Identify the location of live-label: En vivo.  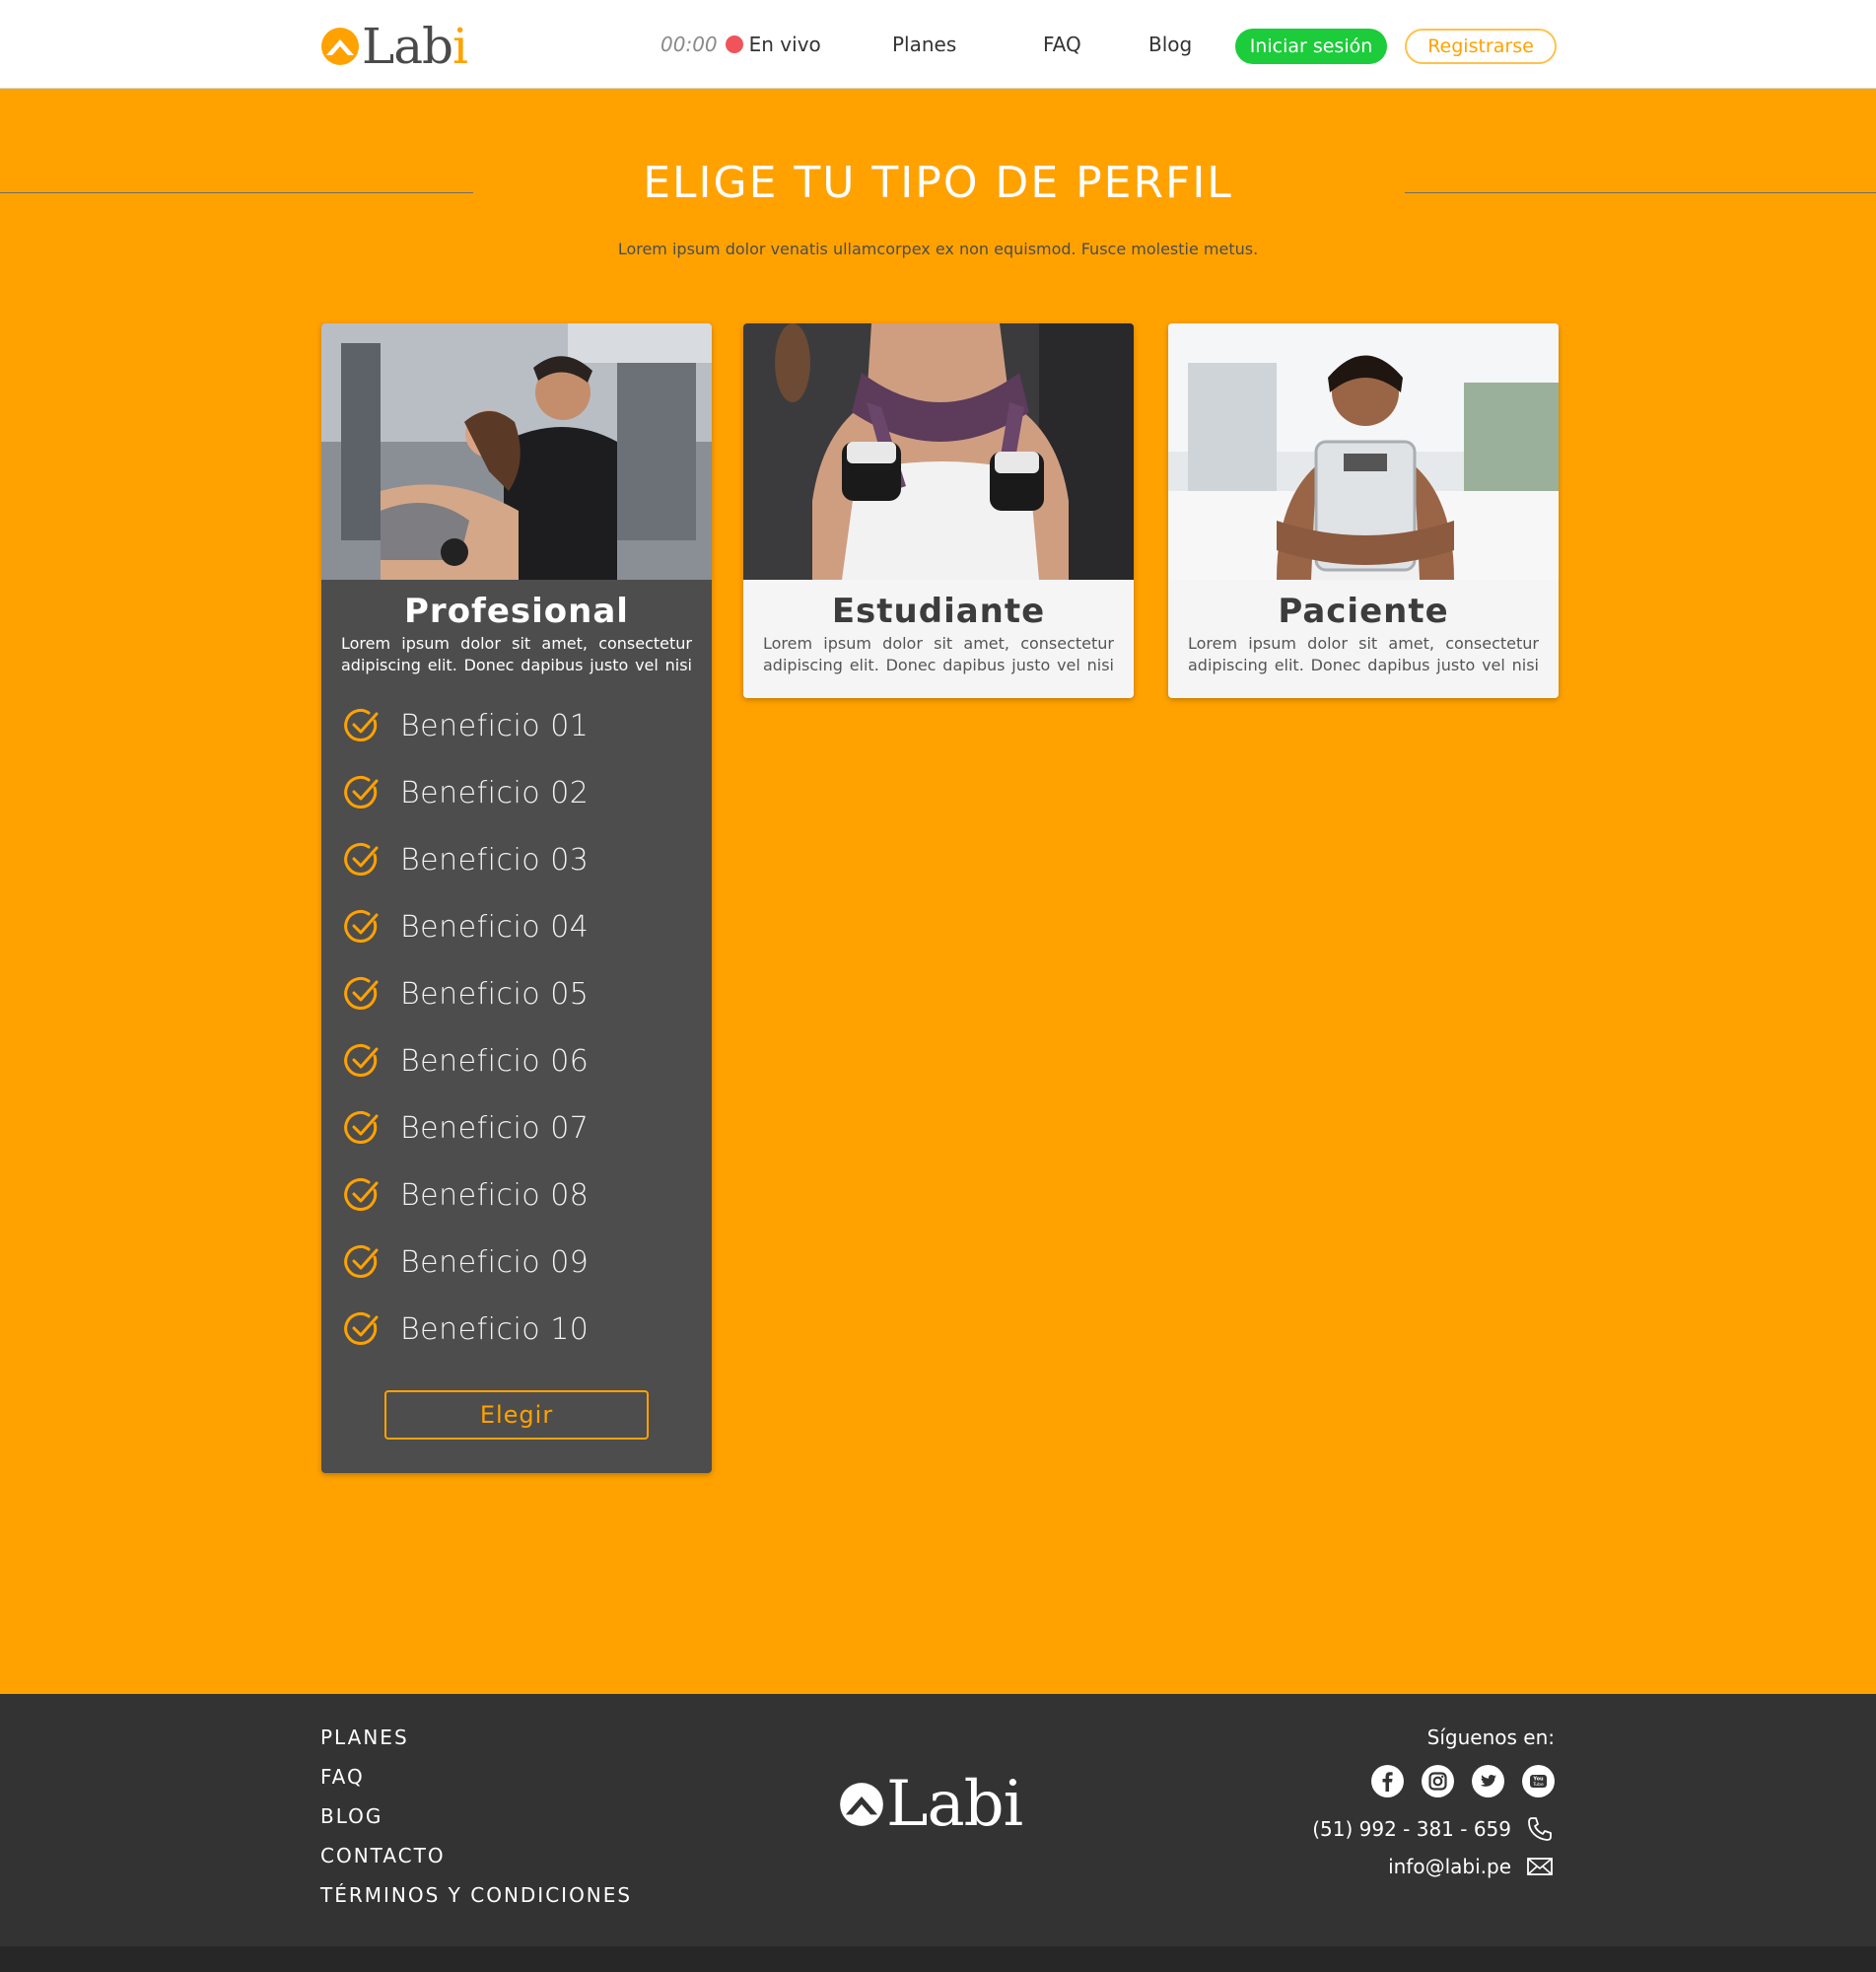
(784, 44).